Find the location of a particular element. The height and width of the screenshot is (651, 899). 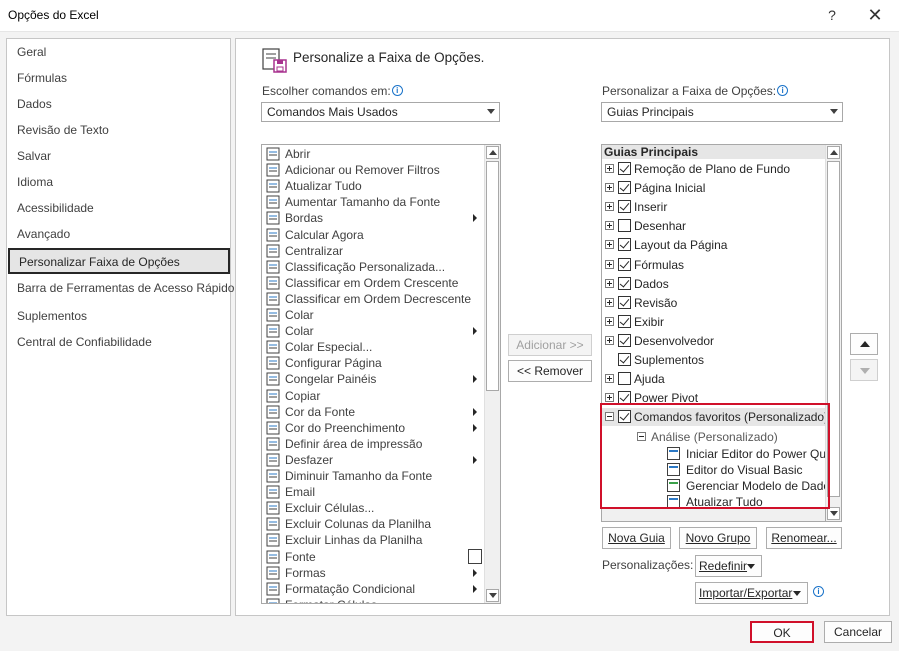

ribbon-tab-item: Dados is located at coordinates (714, 284).